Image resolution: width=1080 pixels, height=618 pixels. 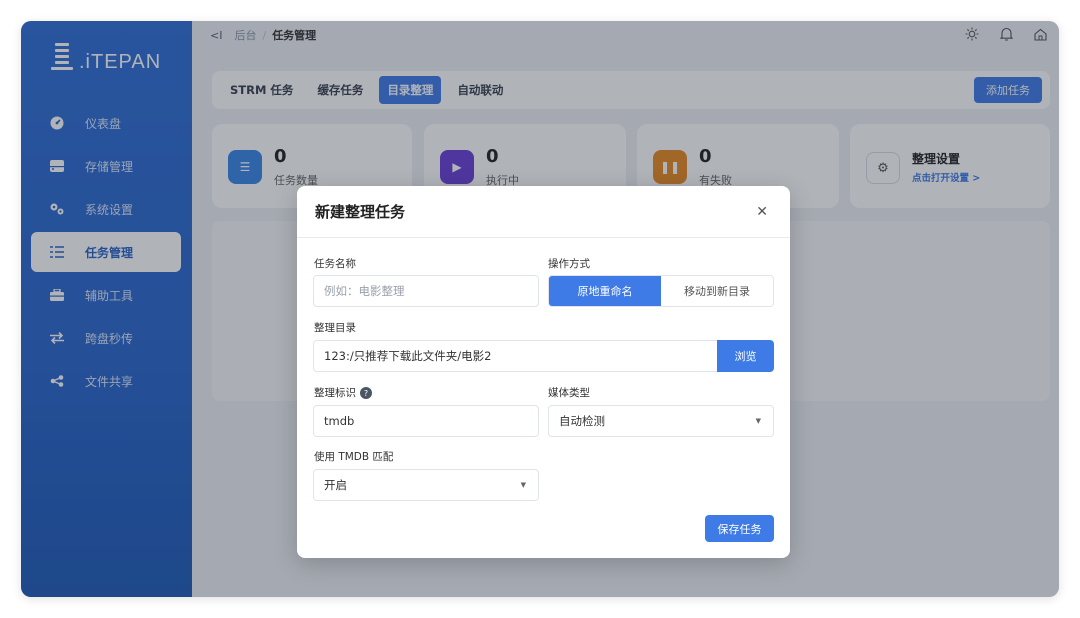 I want to click on directory-input: 123:/只推荐下载此文件夹/电影2, so click(x=515, y=356).